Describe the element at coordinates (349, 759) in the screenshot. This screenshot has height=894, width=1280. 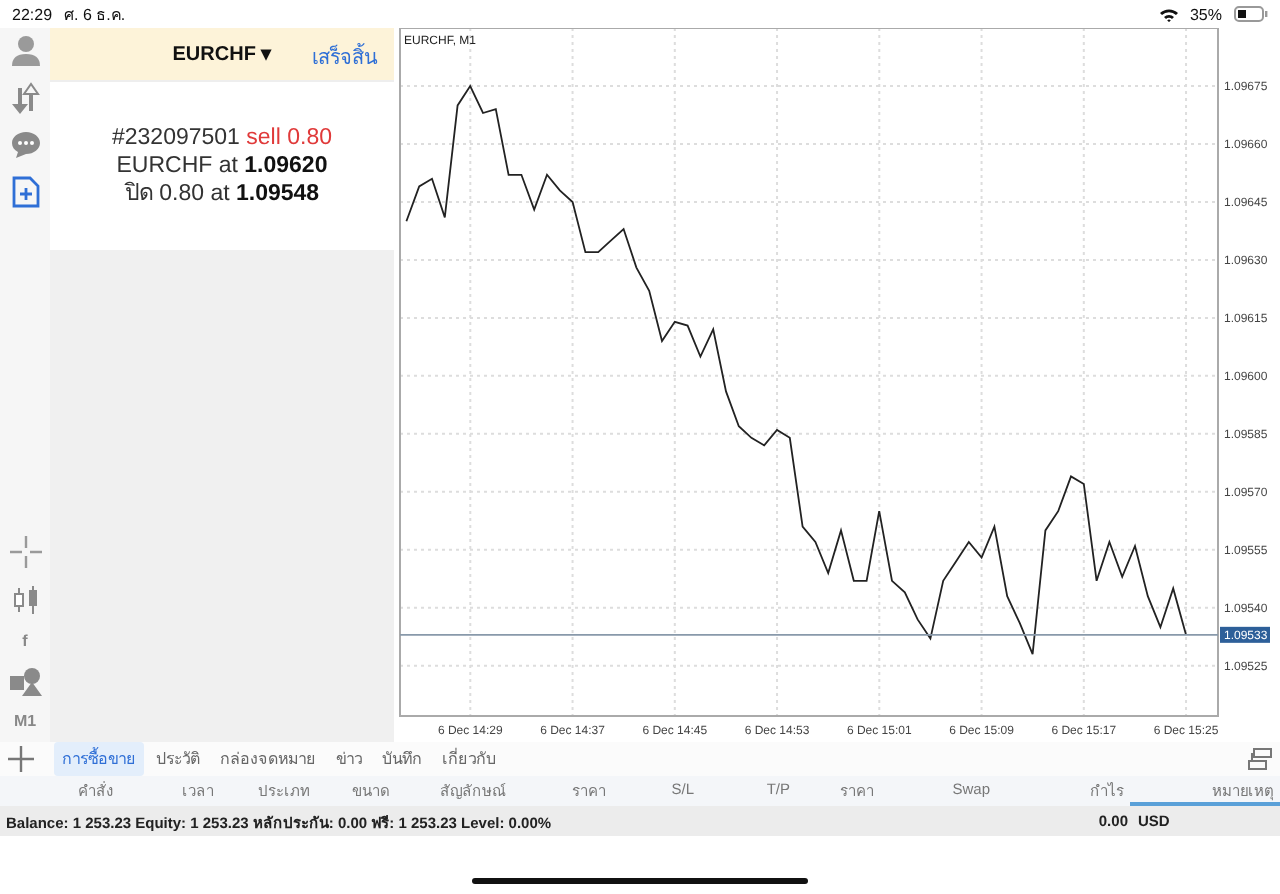
I see `tab: ข่าว` at that location.